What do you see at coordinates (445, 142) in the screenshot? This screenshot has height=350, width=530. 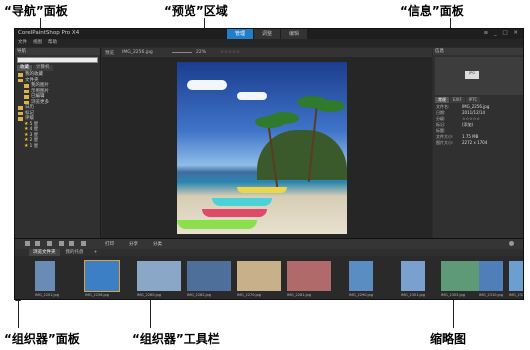 I see `info-key: 图片大小:` at bounding box center [445, 142].